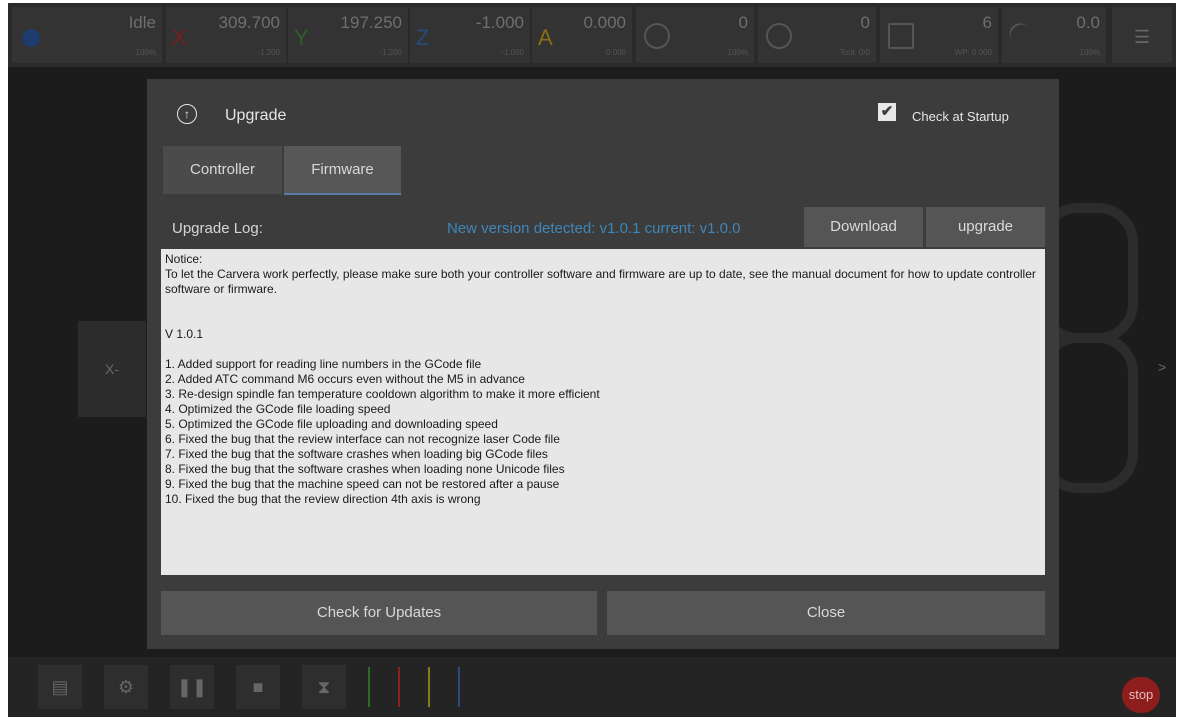  Describe the element at coordinates (865, 22) in the screenshot. I see `spindle-value: 0` at that location.